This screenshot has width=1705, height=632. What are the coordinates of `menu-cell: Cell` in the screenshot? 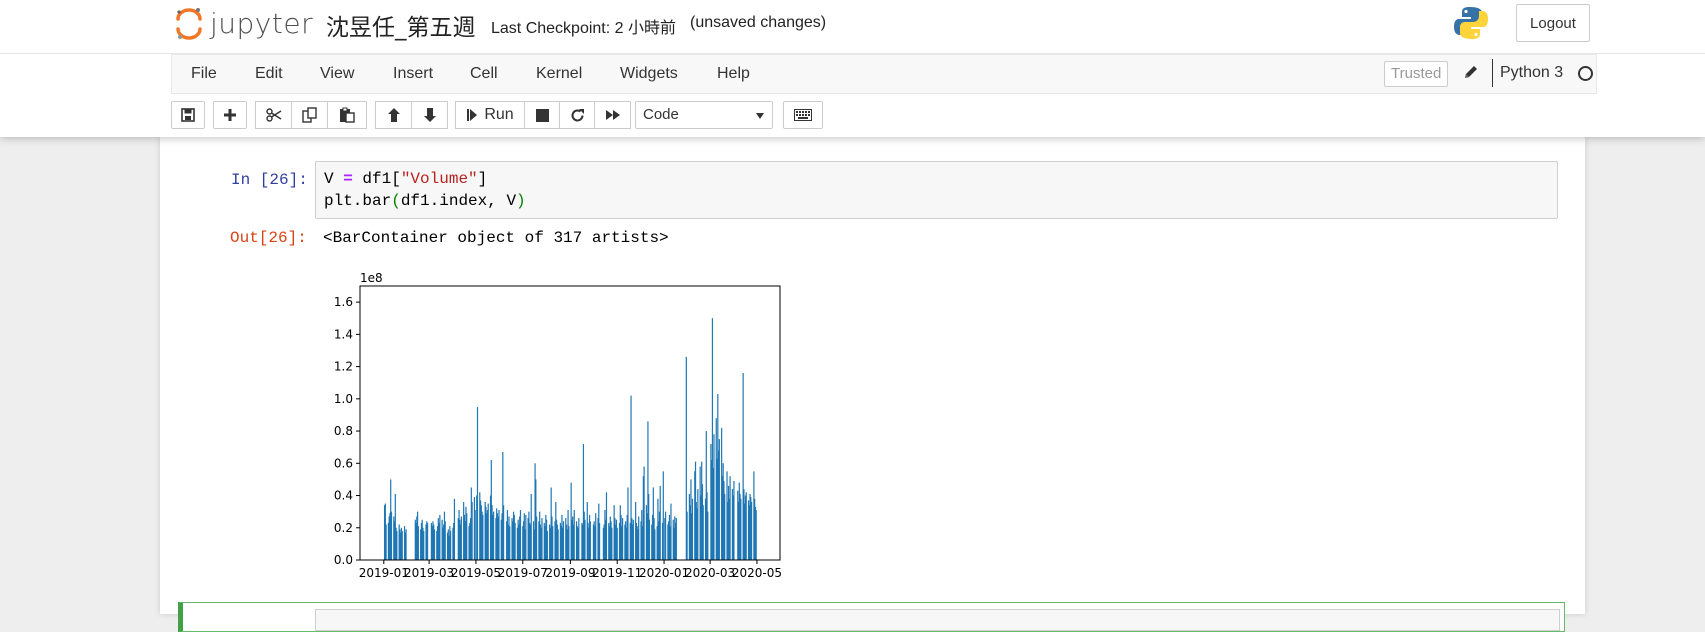 It's located at (484, 74).